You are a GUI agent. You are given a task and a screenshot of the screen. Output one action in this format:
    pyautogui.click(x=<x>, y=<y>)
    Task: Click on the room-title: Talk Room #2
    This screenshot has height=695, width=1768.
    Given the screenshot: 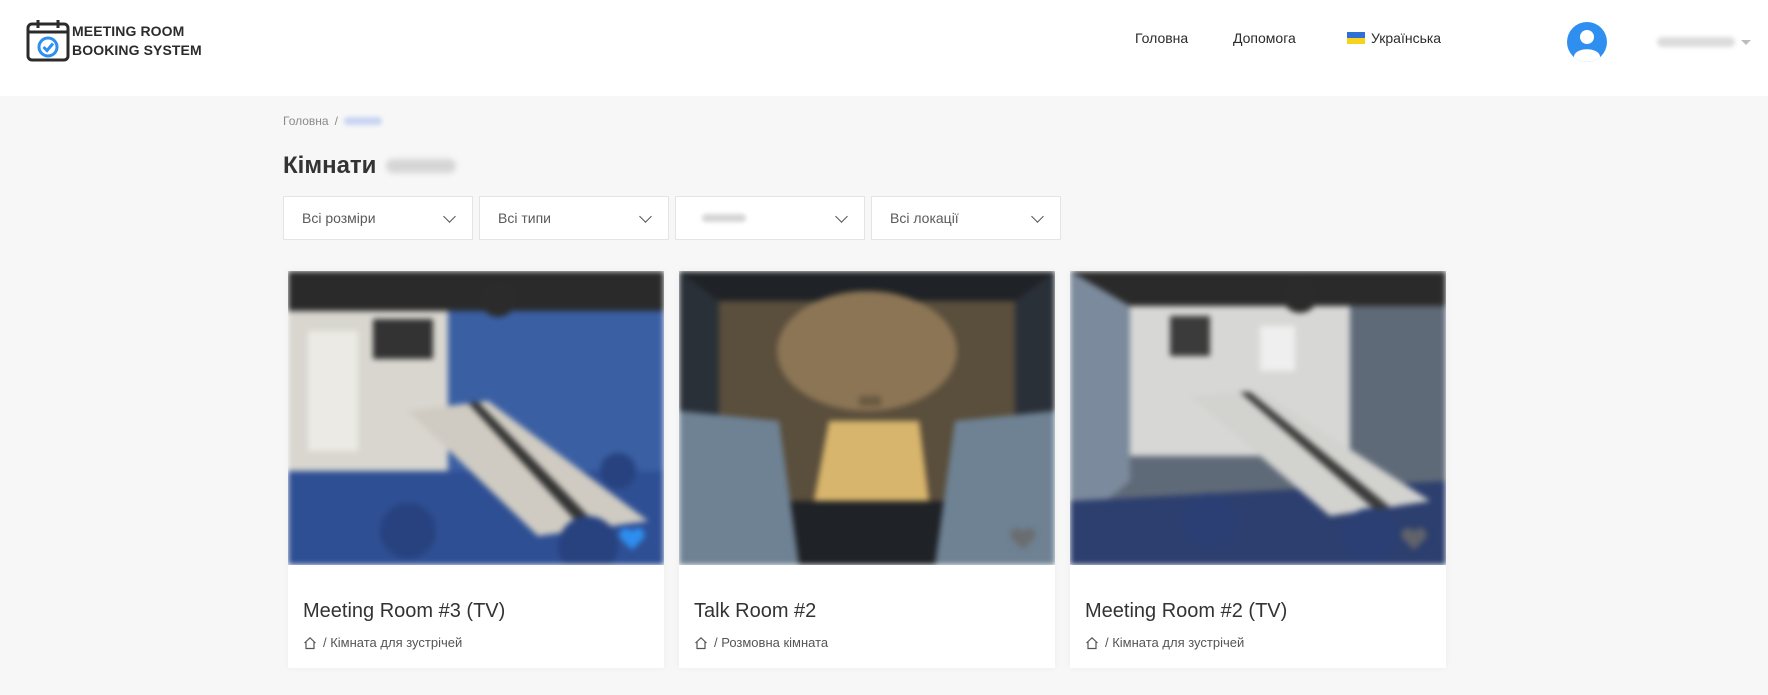 What is the action you would take?
    pyautogui.click(x=755, y=611)
    